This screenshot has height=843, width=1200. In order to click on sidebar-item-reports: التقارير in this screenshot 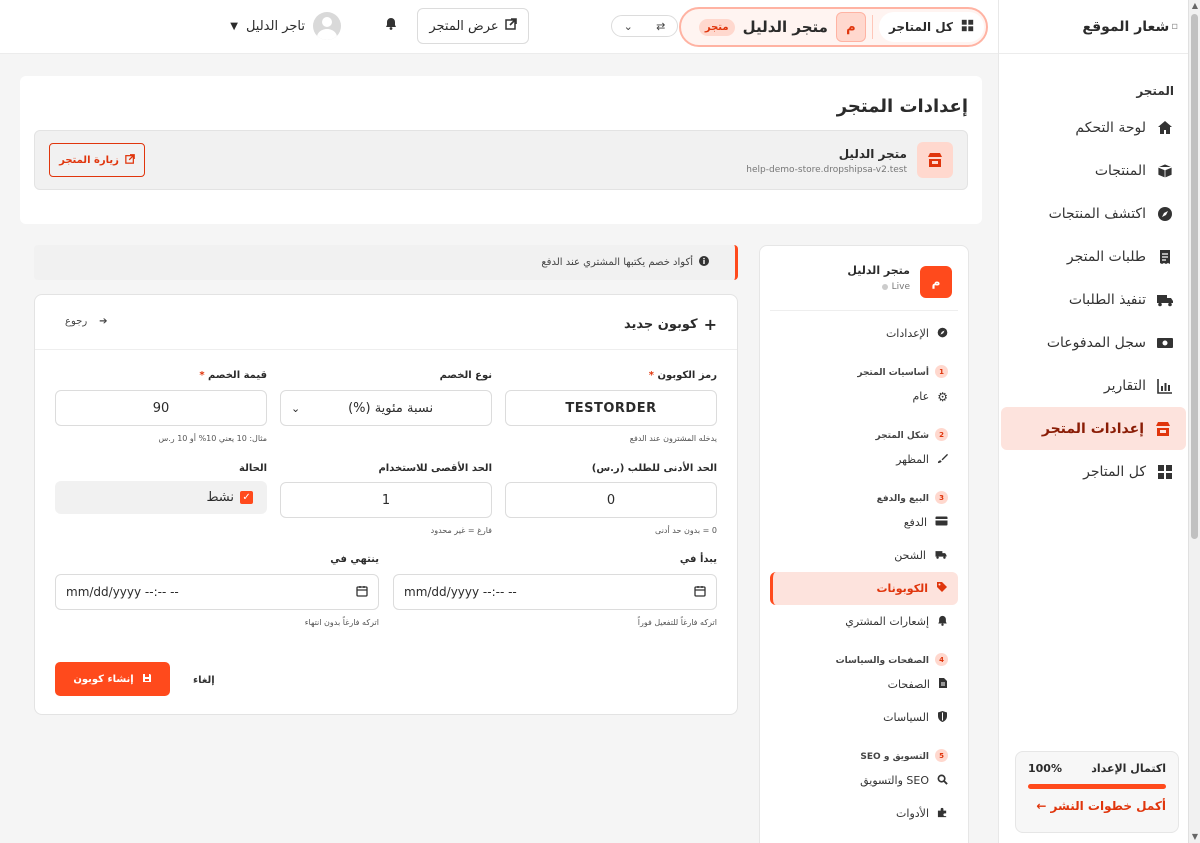, I will do `click(1093, 385)`.